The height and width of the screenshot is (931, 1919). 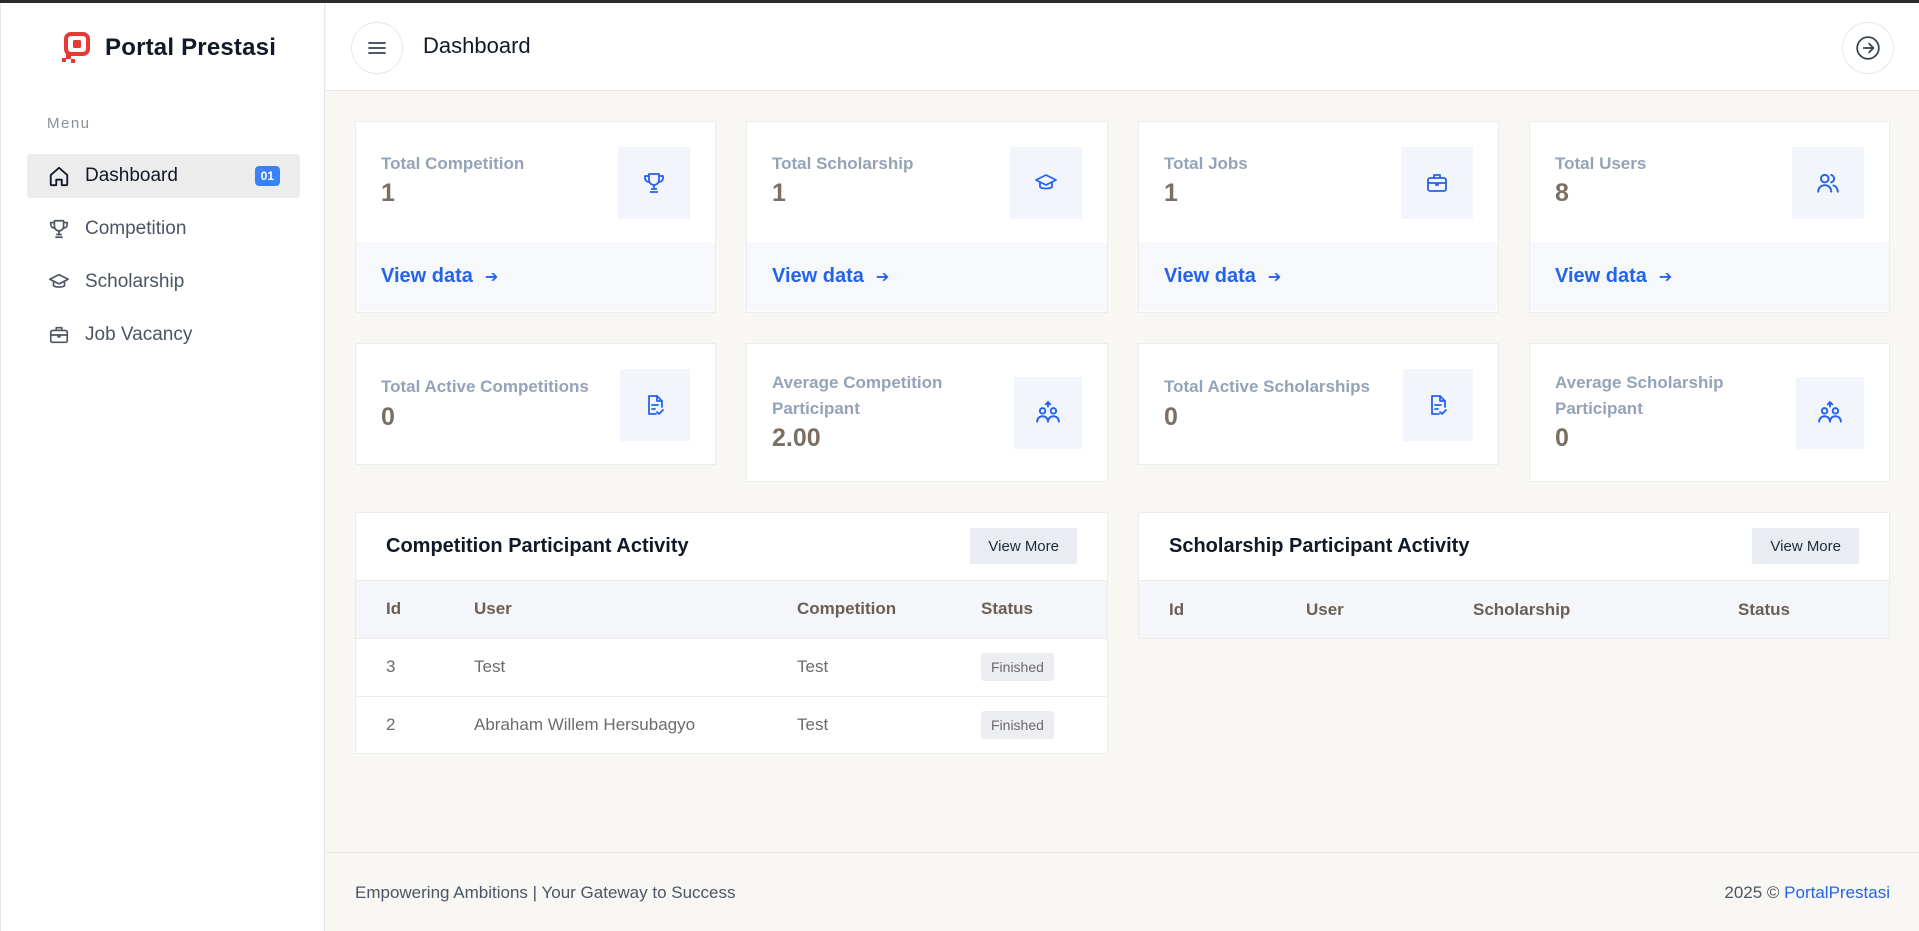 What do you see at coordinates (1319, 546) in the screenshot?
I see `panel-title: Scholarship Participant Activity` at bounding box center [1319, 546].